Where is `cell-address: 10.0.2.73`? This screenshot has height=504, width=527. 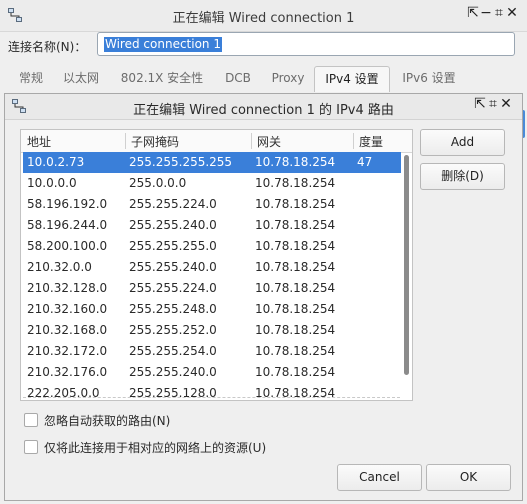 cell-address: 10.0.2.73 is located at coordinates (56, 162).